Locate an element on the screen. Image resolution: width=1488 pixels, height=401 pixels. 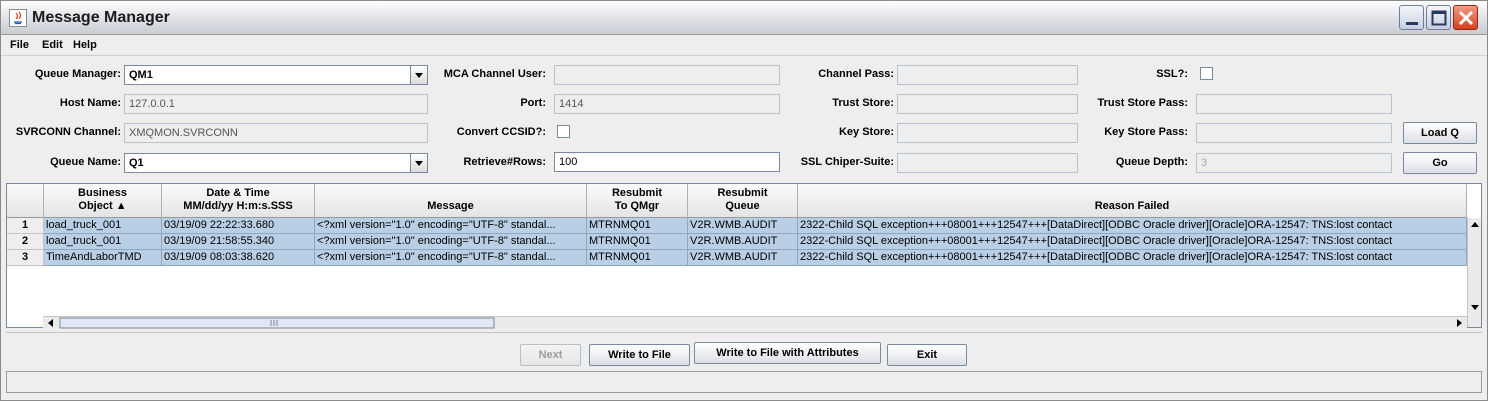
cell-date-time: 03/19/09 21:58:55.340 is located at coordinates (238, 242).